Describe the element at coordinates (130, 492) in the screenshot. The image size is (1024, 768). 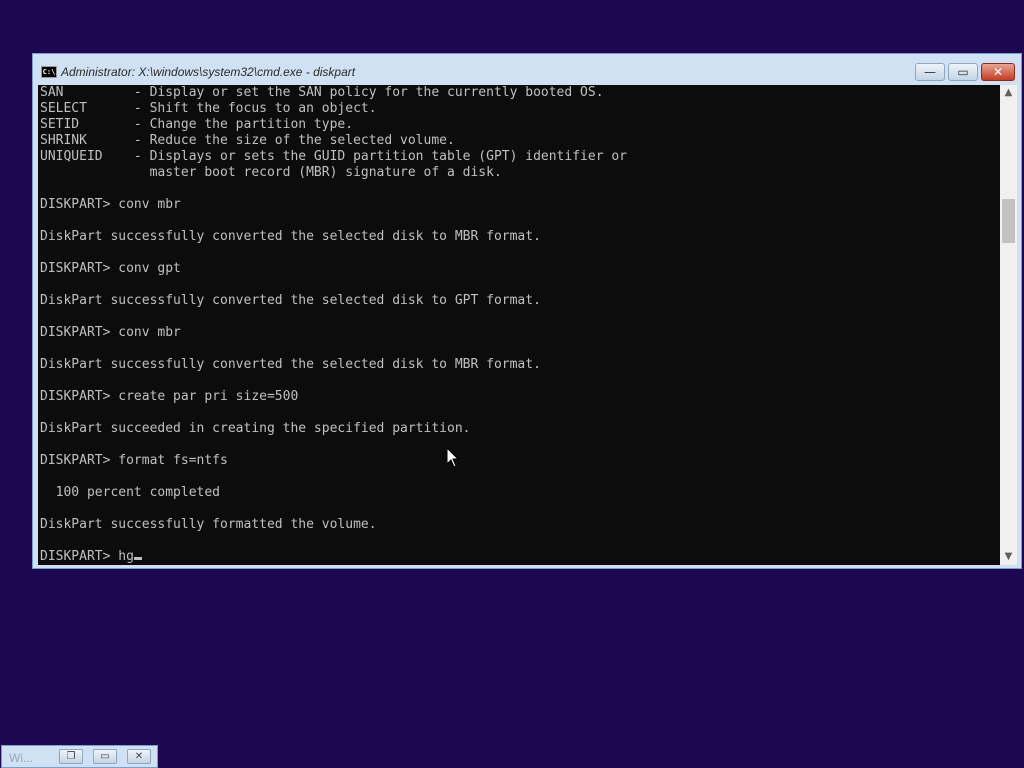
I see `console-line: 100 percent completed` at that location.